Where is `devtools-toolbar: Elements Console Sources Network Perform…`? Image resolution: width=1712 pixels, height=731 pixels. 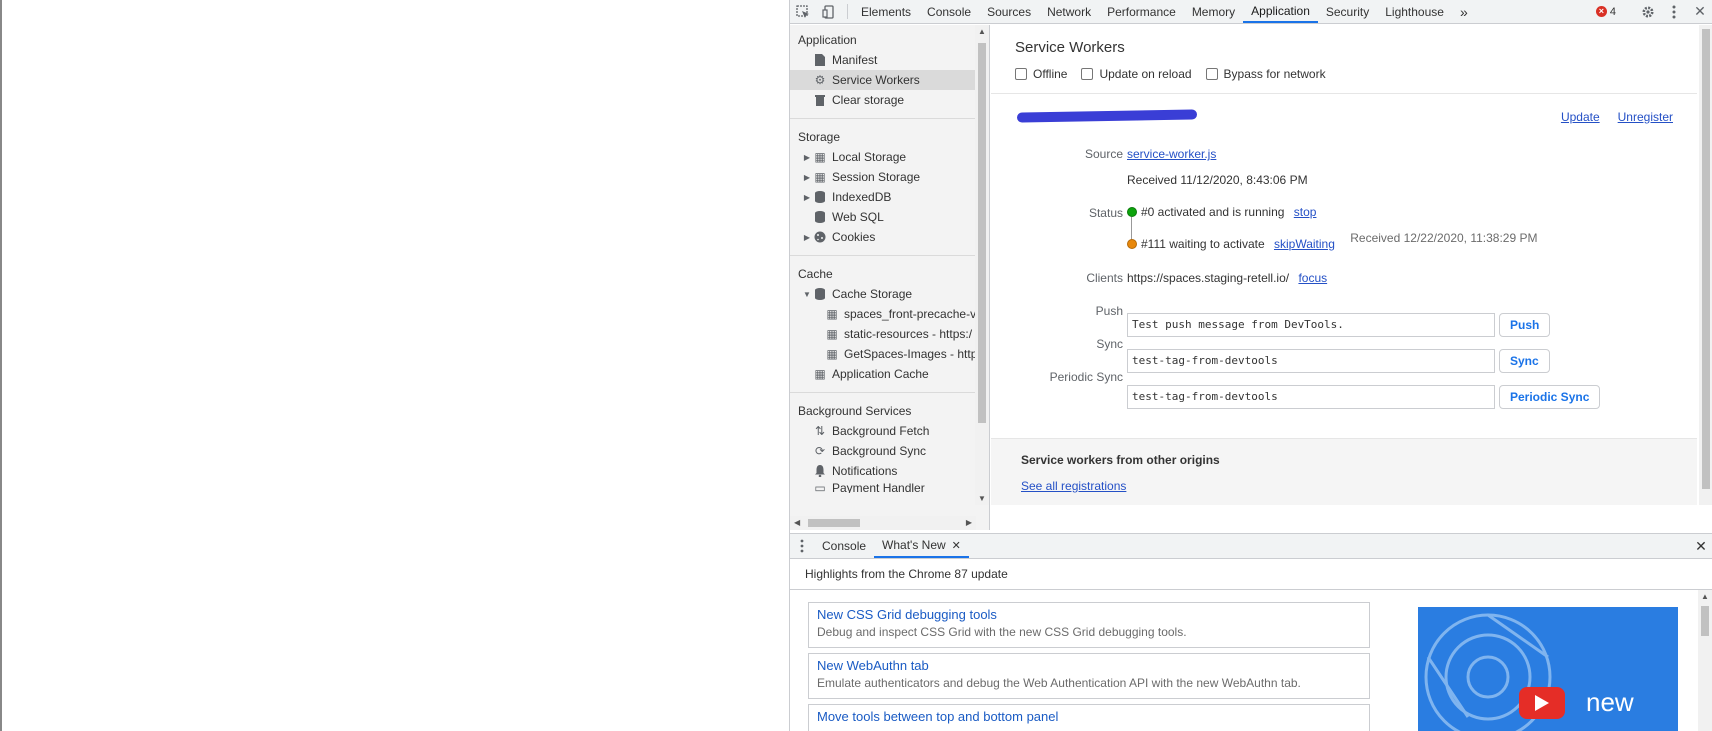 devtools-toolbar: Elements Console Sources Network Perform… is located at coordinates (1251, 12).